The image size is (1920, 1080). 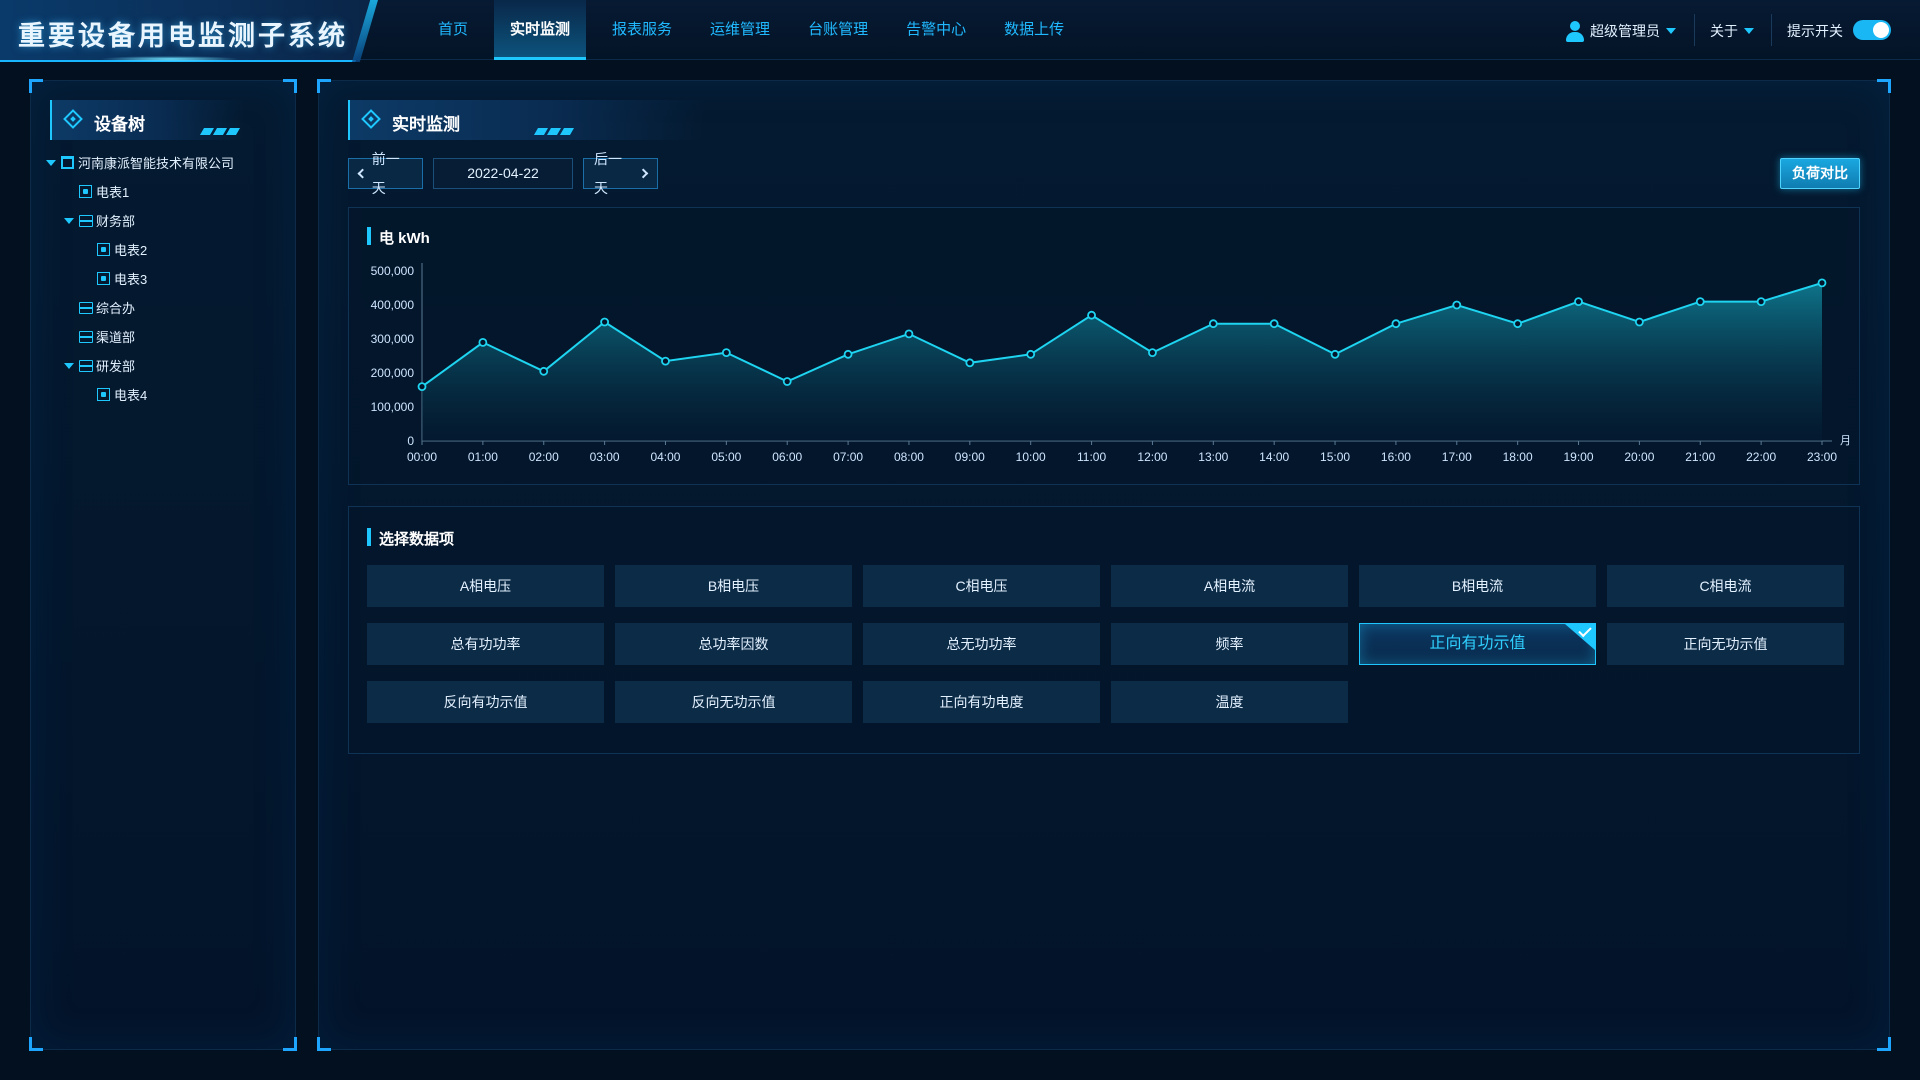 I want to click on data-item-label: 频率, so click(x=1229, y=644).